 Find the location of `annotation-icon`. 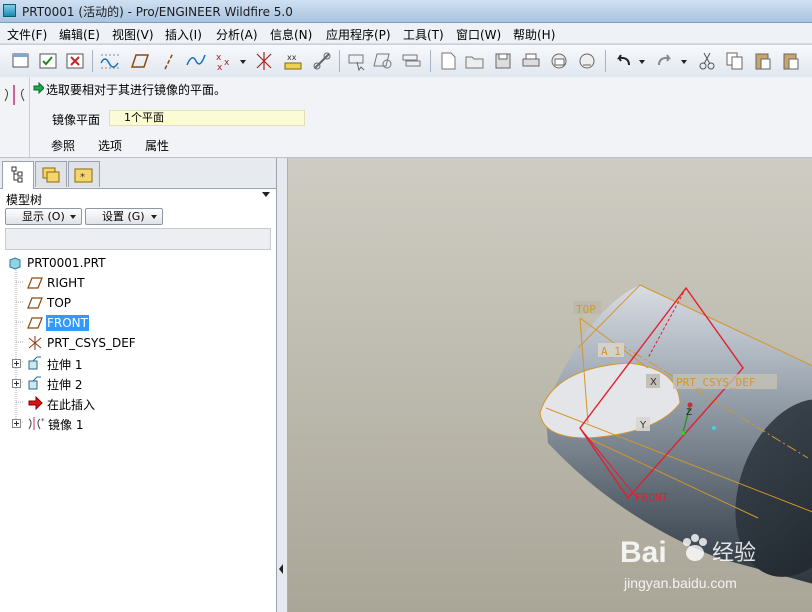

annotation-icon is located at coordinates (322, 61).